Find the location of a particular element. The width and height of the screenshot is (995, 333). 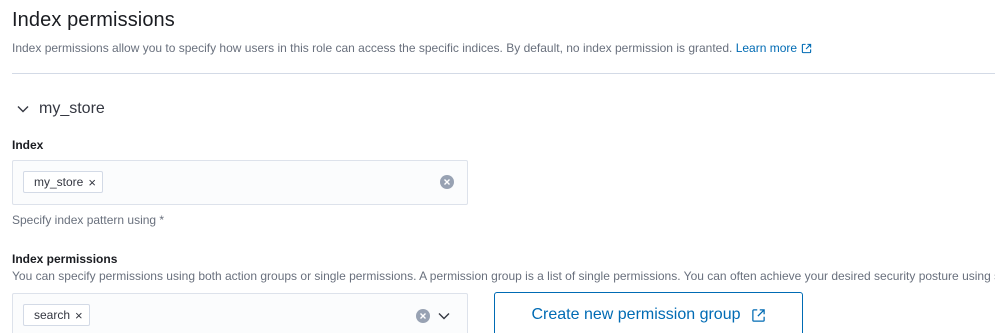

permissions-field-label: Index permissions is located at coordinates (65, 259).